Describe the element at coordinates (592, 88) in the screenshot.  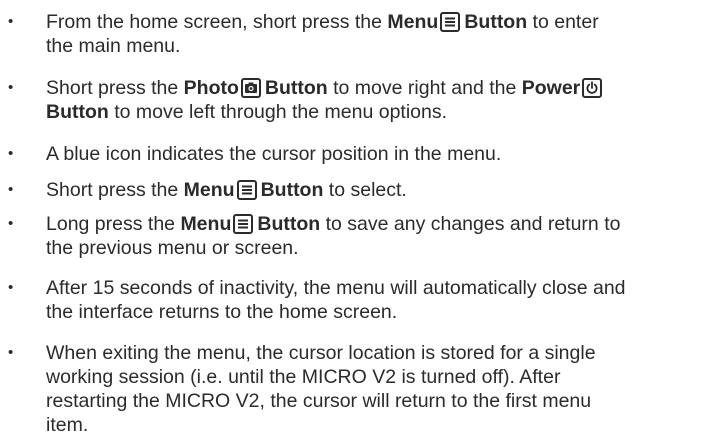
I see `power-icon` at that location.